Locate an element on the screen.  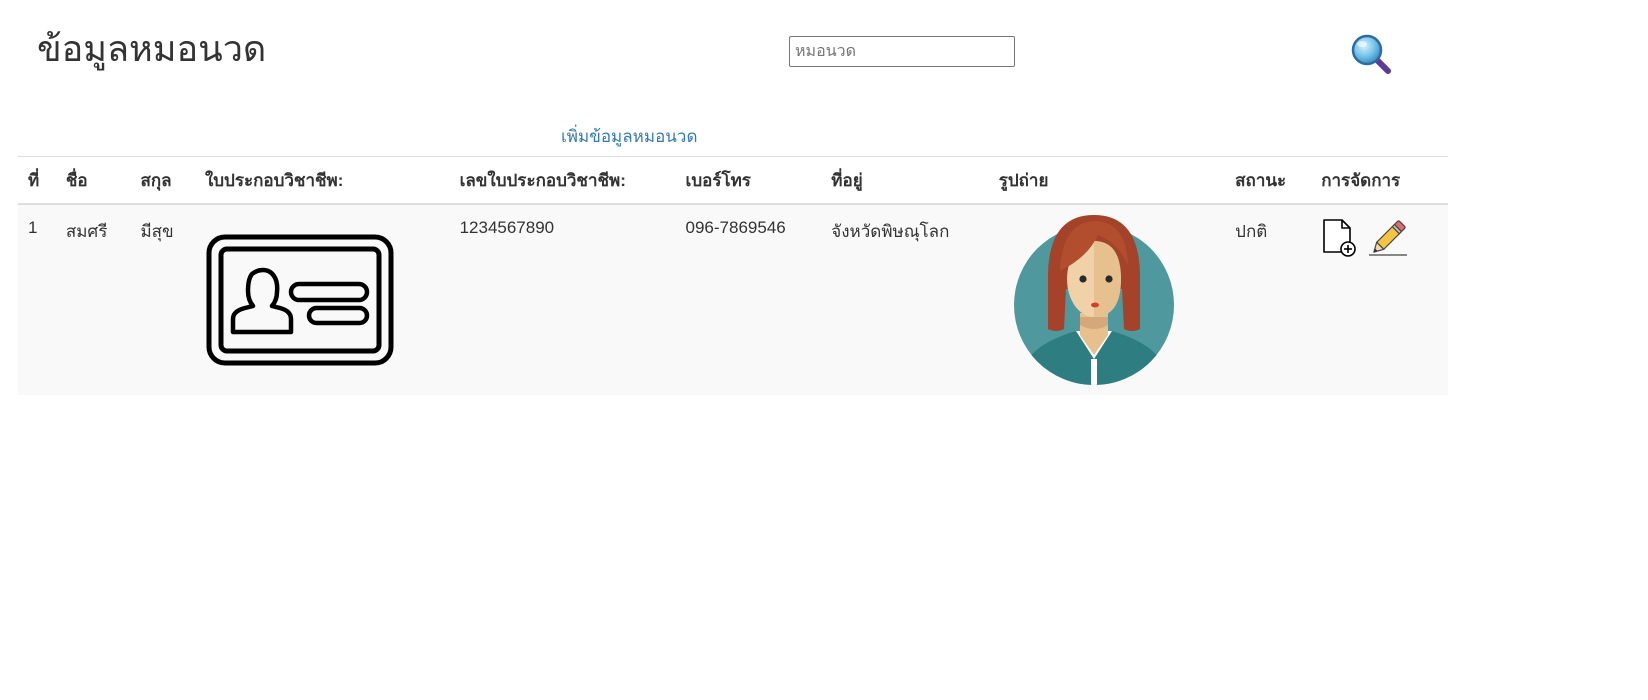
page-title: ข้อมูลหมอนวด is located at coordinates (152, 48).